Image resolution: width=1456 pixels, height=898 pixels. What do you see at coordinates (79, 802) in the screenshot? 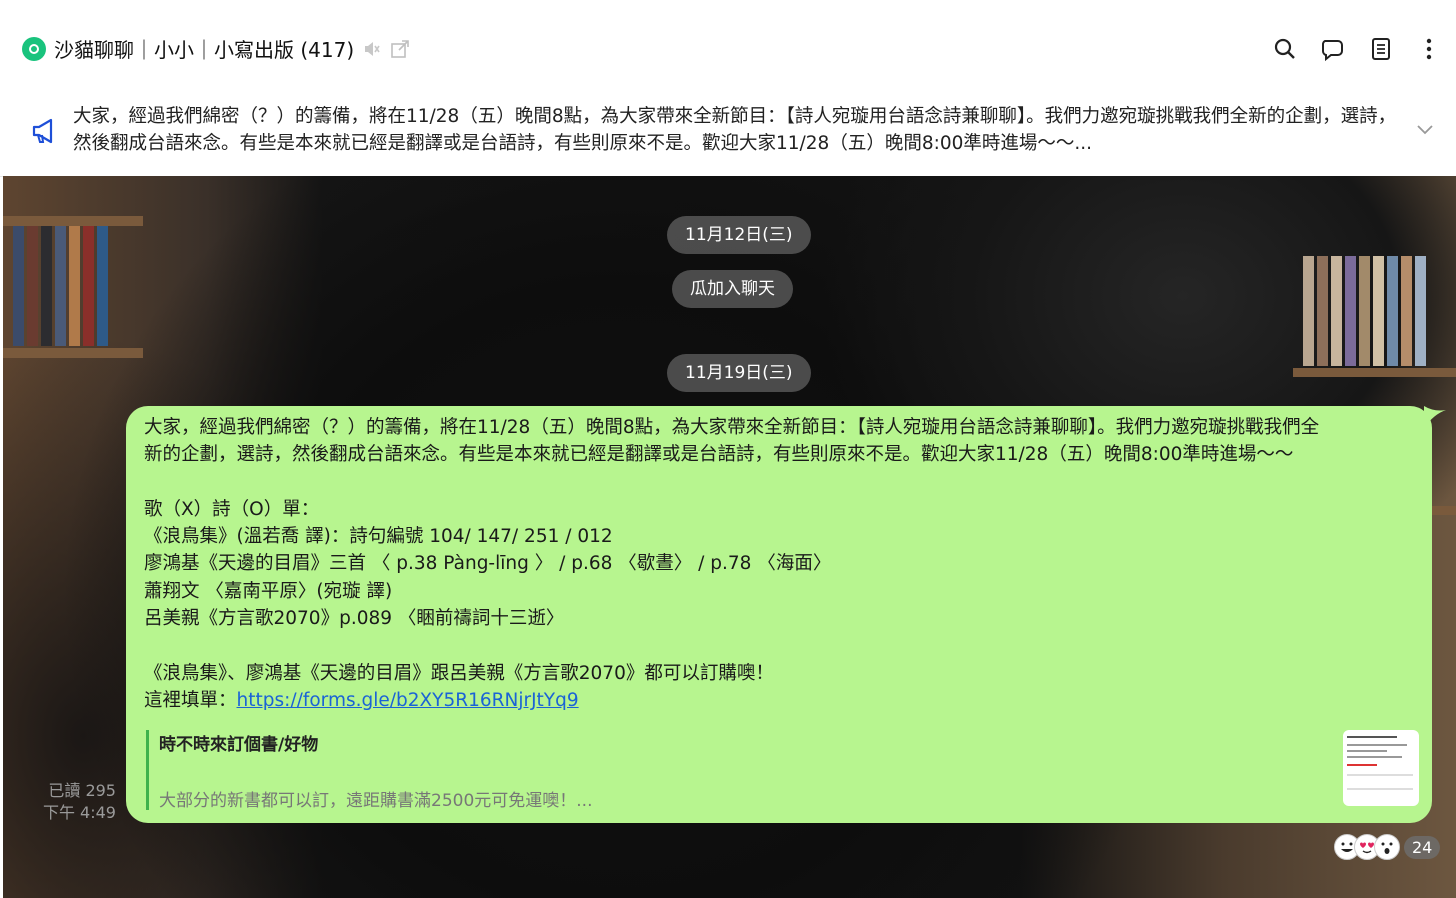
I see `message-meta: 已讀 295 下午 4:49` at bounding box center [79, 802].